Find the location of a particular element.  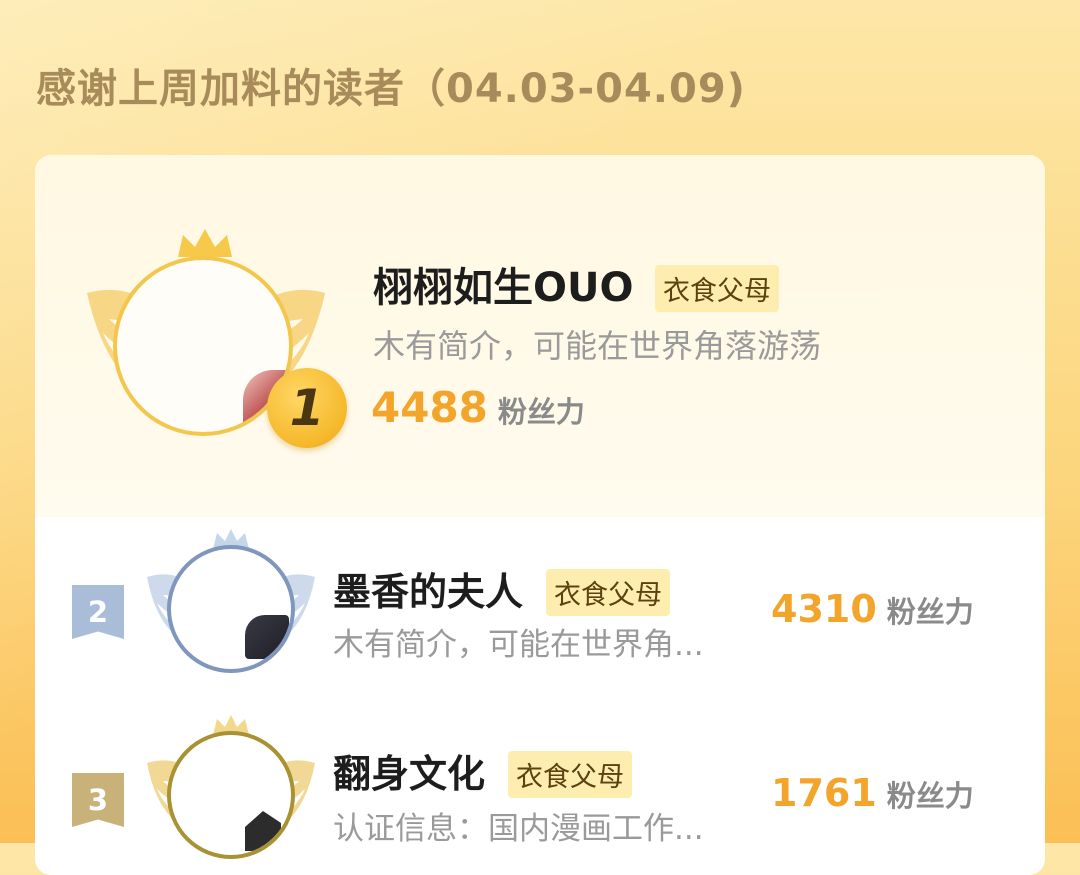

rank-tag-2: 2 is located at coordinates (98, 612).